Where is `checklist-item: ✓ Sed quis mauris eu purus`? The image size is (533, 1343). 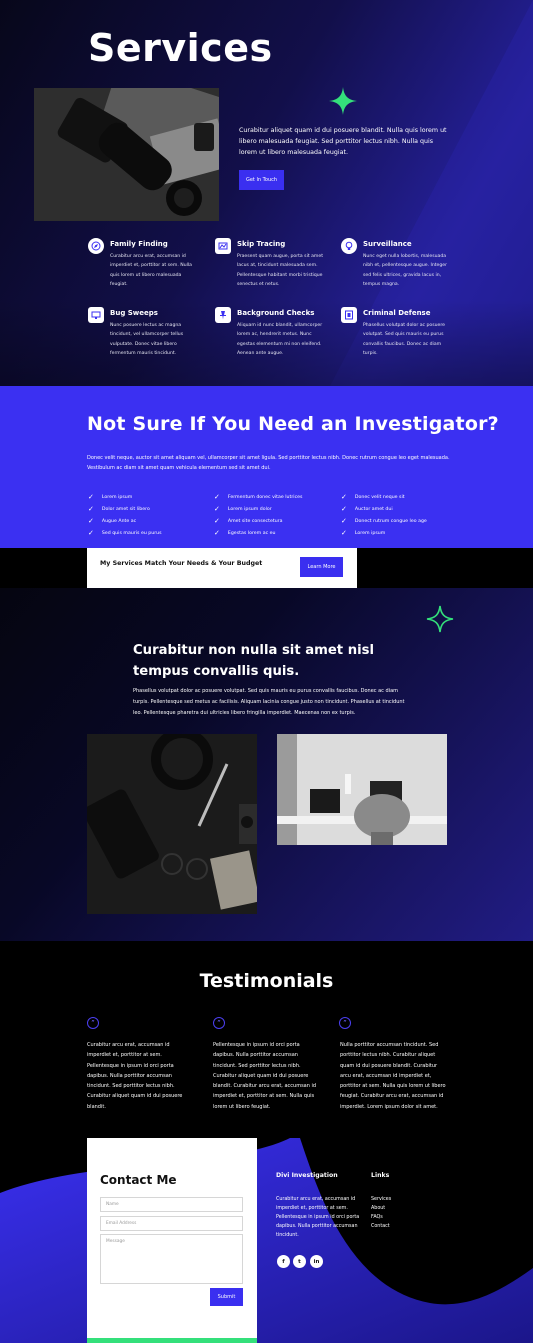 checklist-item: ✓ Sed quis mauris eu purus is located at coordinates (125, 533).